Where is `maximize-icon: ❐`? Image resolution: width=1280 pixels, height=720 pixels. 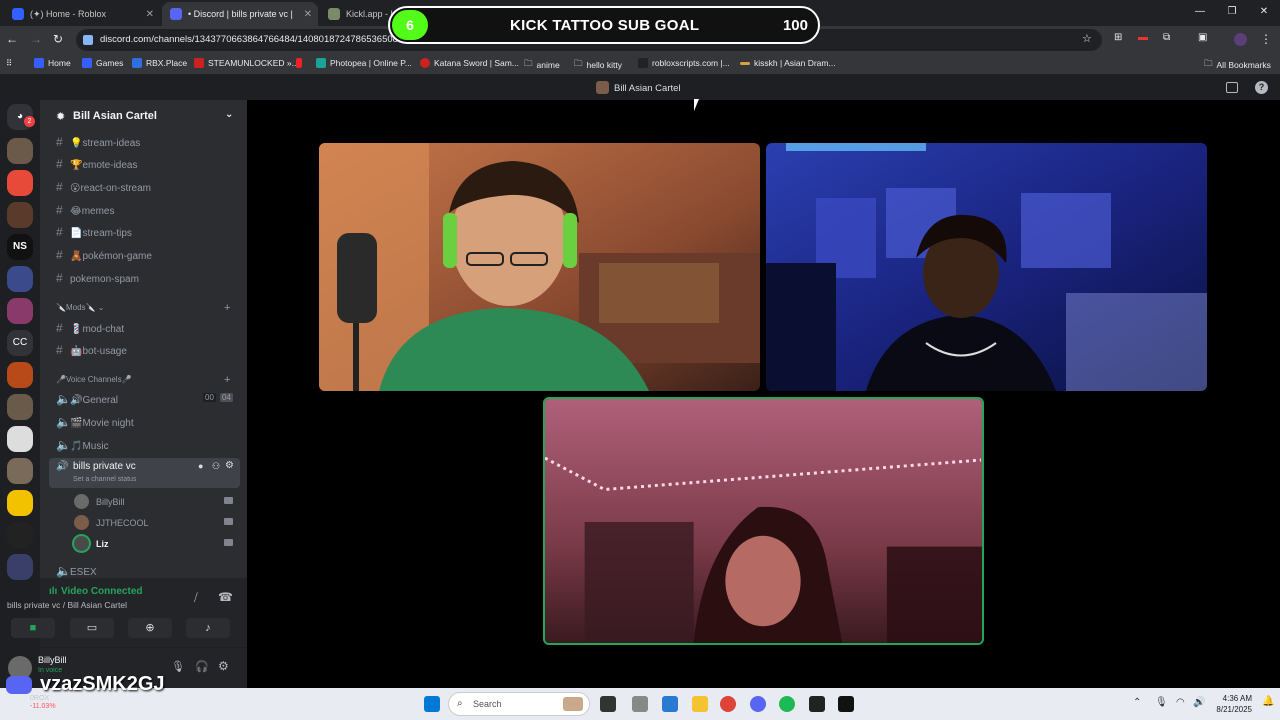
maximize-icon: ❐ is located at coordinates (1232, 12).